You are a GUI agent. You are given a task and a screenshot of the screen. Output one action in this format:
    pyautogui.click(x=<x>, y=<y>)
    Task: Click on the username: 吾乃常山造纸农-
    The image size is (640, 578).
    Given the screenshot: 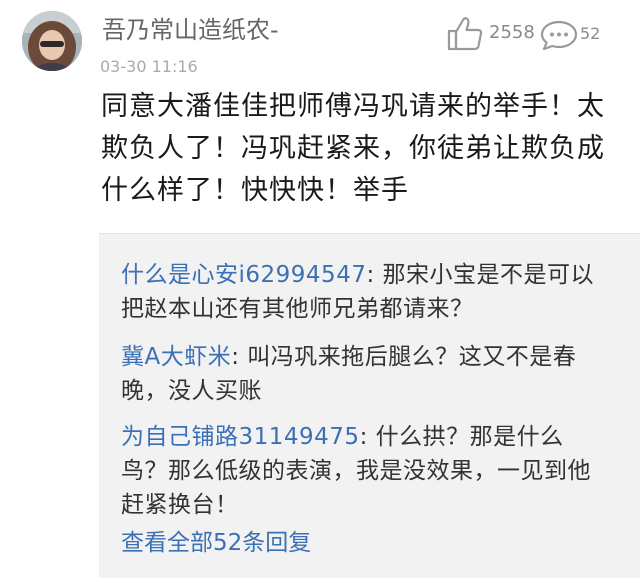 What is the action you would take?
    pyautogui.click(x=190, y=30)
    